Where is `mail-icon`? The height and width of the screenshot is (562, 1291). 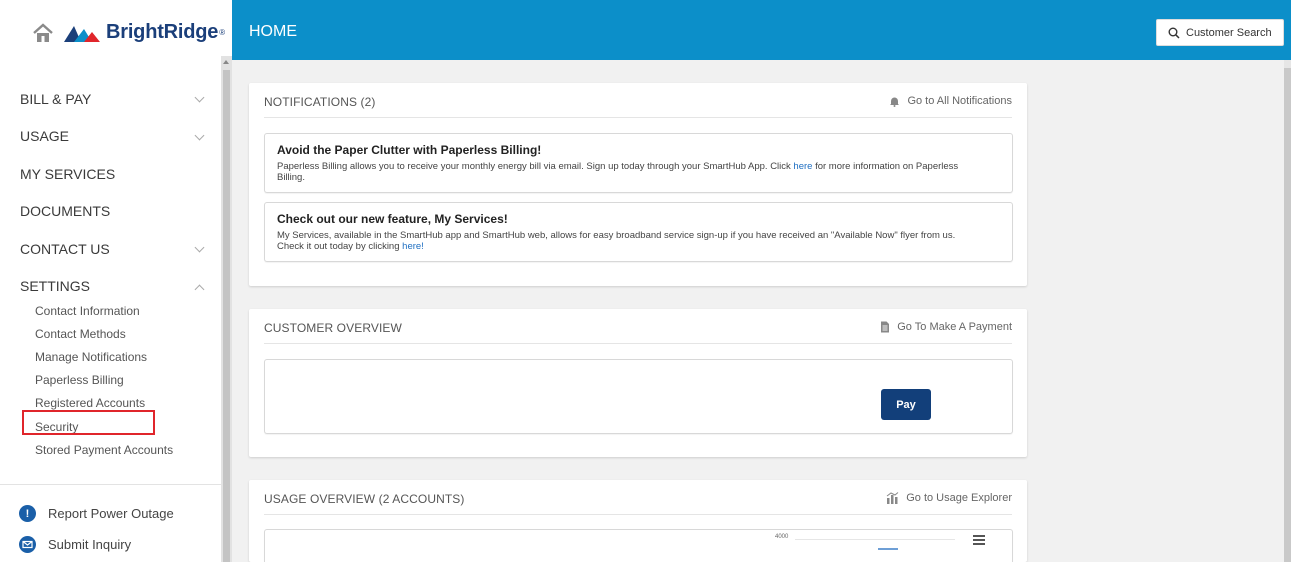 mail-icon is located at coordinates (27, 544).